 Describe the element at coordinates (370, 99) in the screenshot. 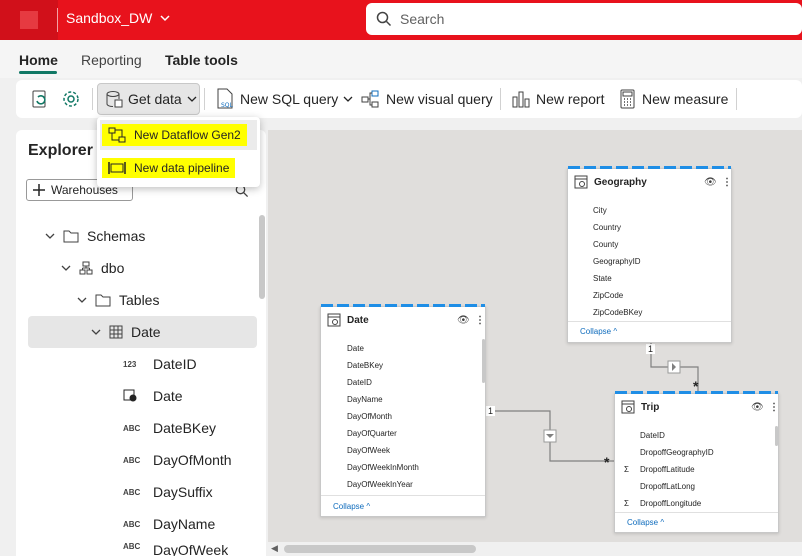

I see `visual-query-icon` at that location.